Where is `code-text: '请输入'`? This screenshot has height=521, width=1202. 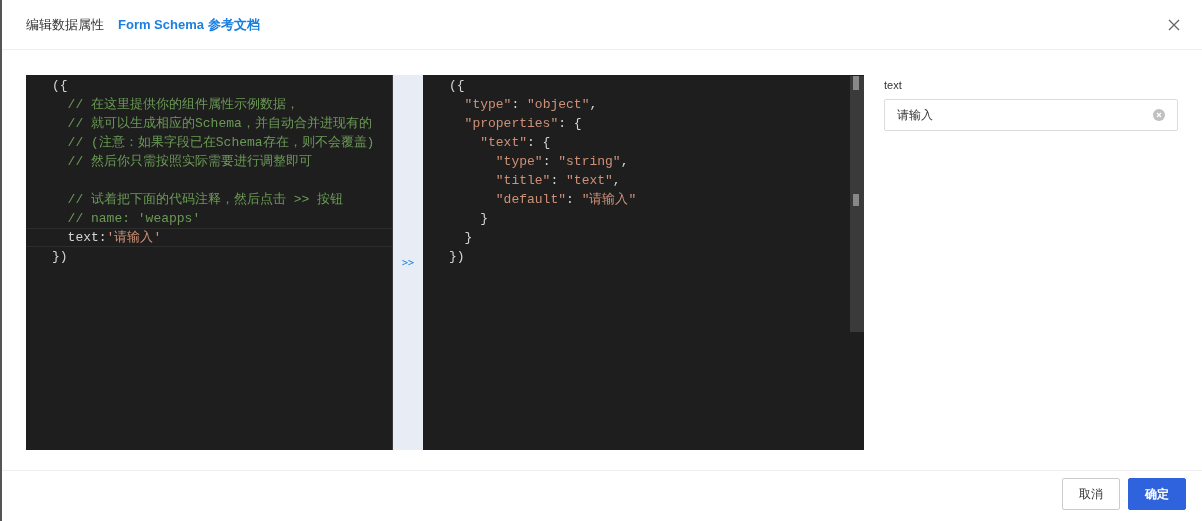 code-text: '请输入' is located at coordinates (134, 237).